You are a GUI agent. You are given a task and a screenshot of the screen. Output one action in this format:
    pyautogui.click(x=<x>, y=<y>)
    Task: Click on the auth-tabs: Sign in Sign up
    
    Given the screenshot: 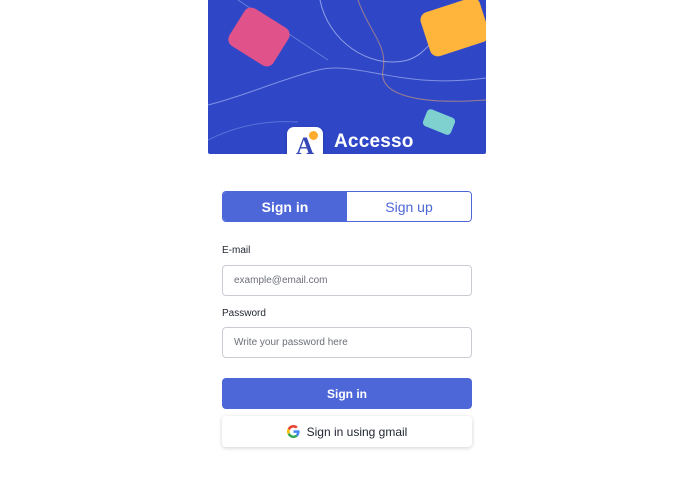 What is the action you would take?
    pyautogui.click(x=347, y=206)
    